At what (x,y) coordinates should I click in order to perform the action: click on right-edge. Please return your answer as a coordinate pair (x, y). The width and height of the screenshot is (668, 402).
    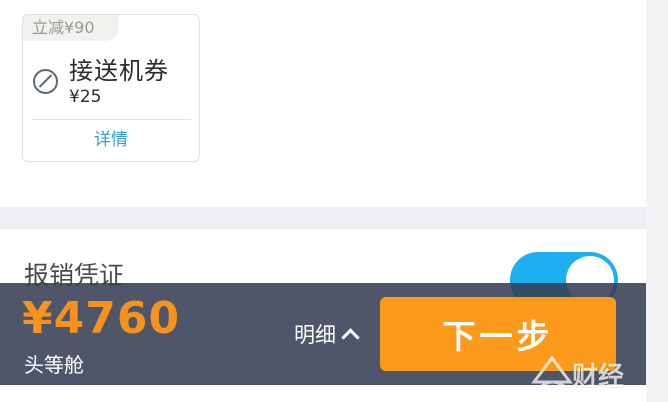
    Looking at the image, I should click on (657, 201).